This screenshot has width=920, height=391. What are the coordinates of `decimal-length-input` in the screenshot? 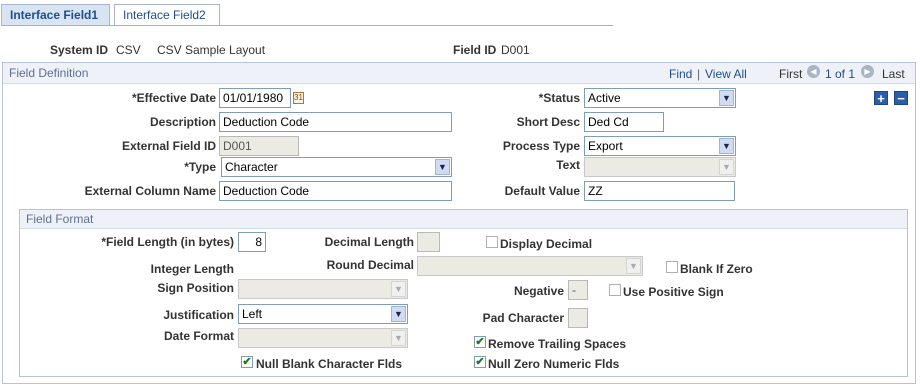 It's located at (428, 242).